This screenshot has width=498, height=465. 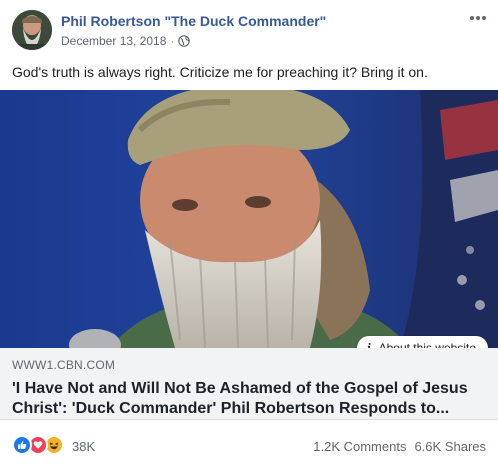 What do you see at coordinates (249, 445) in the screenshot?
I see `reactions-bar: 38K 1.2K Comments 6.6K Shares` at bounding box center [249, 445].